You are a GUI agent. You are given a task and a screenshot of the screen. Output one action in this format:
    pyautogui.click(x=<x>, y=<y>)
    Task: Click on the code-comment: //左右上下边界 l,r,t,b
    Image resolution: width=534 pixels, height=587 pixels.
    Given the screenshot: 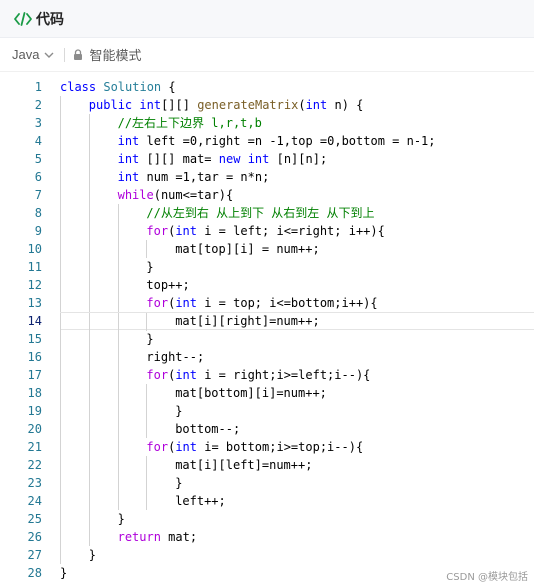 What is the action you would take?
    pyautogui.click(x=189, y=123)
    